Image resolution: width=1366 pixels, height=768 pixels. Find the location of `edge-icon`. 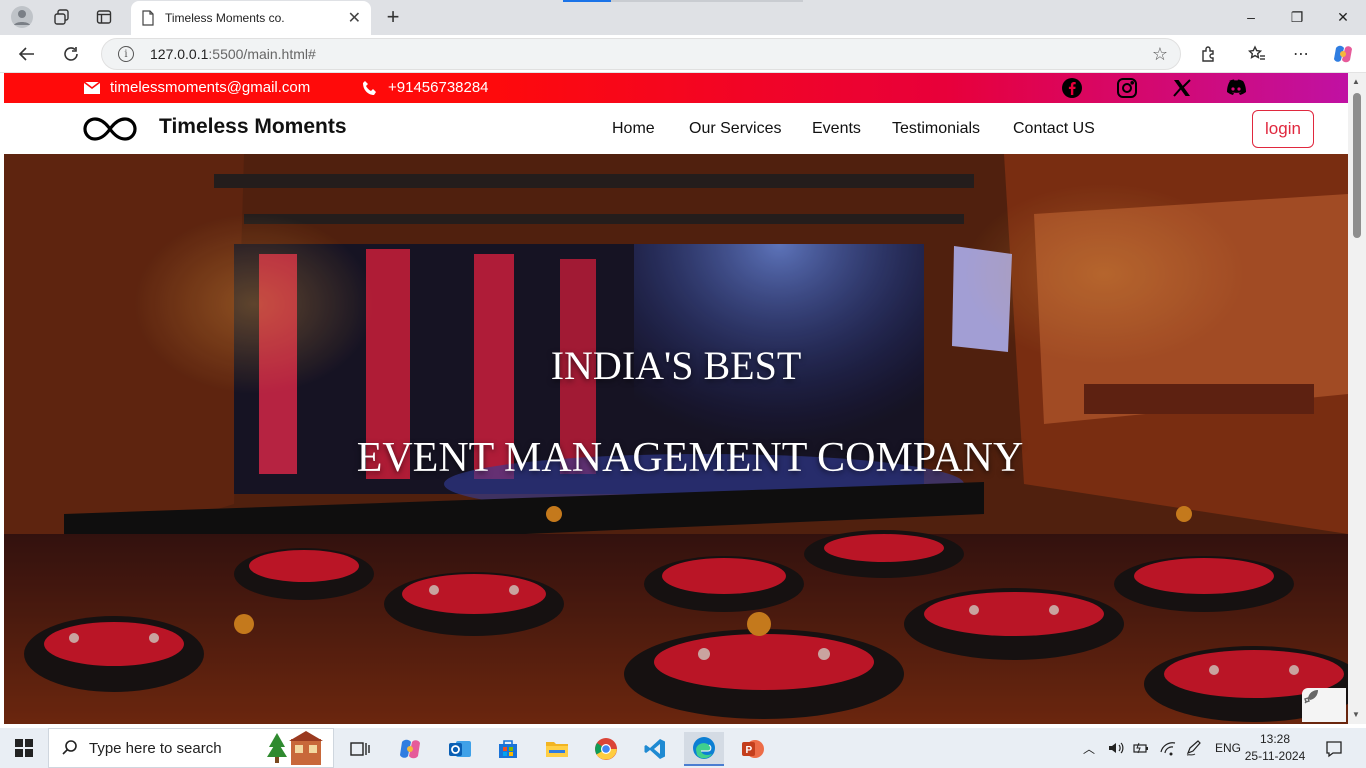

edge-icon is located at coordinates (704, 749).